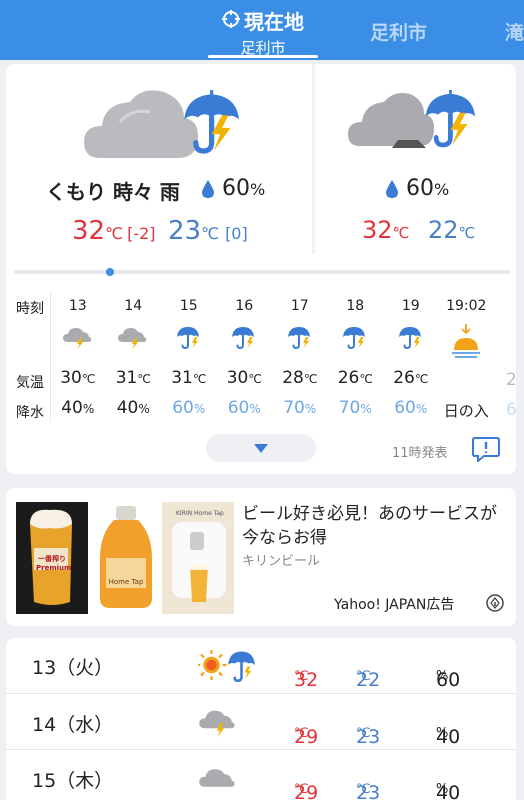  I want to click on ad-image-bottle: Home Tap, so click(126, 558).